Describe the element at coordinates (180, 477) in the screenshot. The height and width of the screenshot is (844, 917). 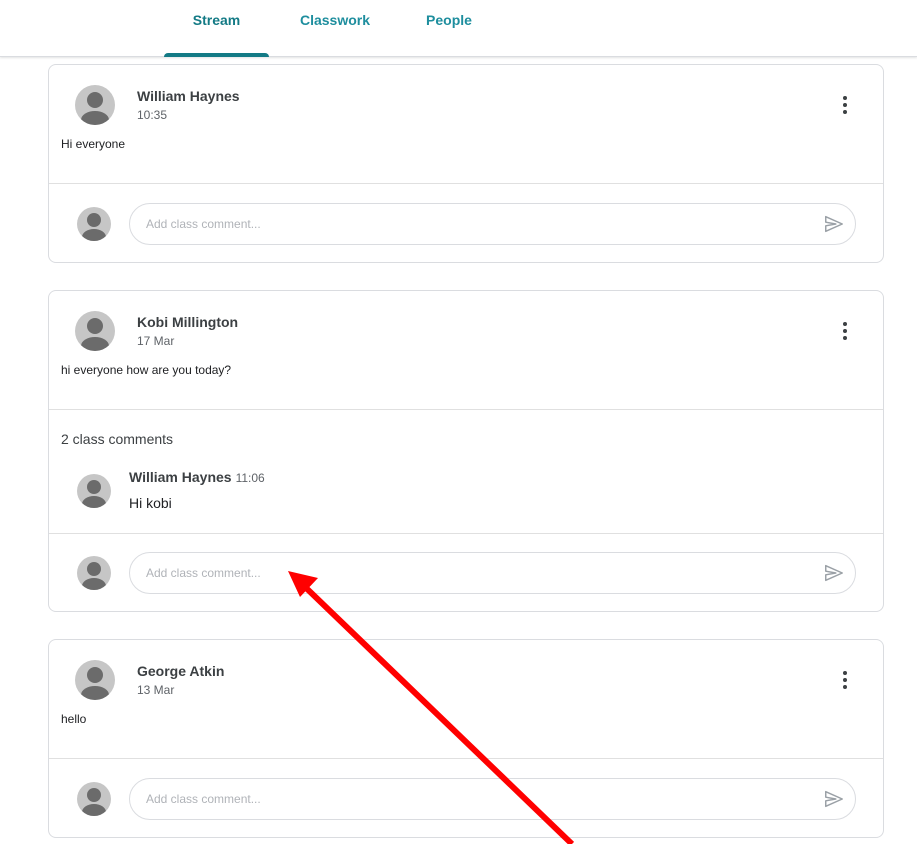
I see `comment-author-name: William Haynes` at that location.